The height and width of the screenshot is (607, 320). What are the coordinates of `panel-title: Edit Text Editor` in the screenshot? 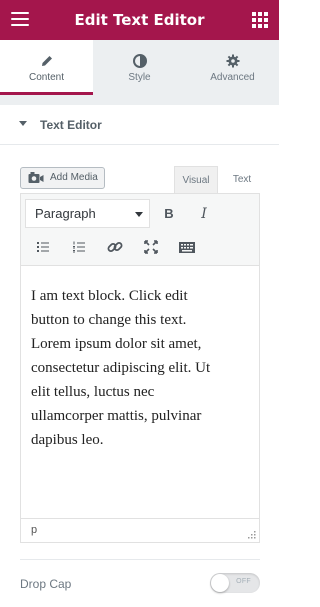 It's located at (139, 20).